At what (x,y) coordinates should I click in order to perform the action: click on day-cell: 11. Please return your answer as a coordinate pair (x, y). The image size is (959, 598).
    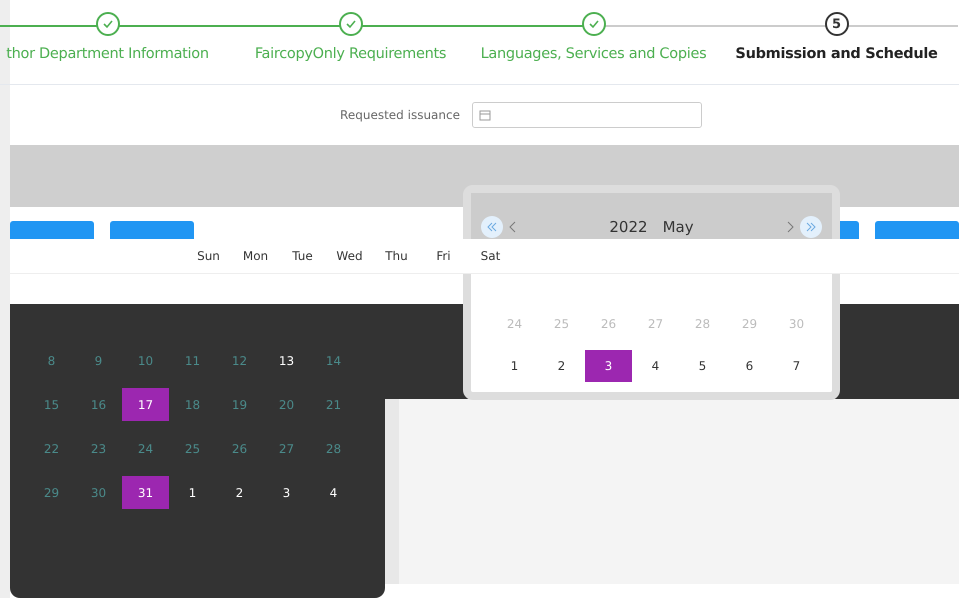
    Looking at the image, I should click on (192, 360).